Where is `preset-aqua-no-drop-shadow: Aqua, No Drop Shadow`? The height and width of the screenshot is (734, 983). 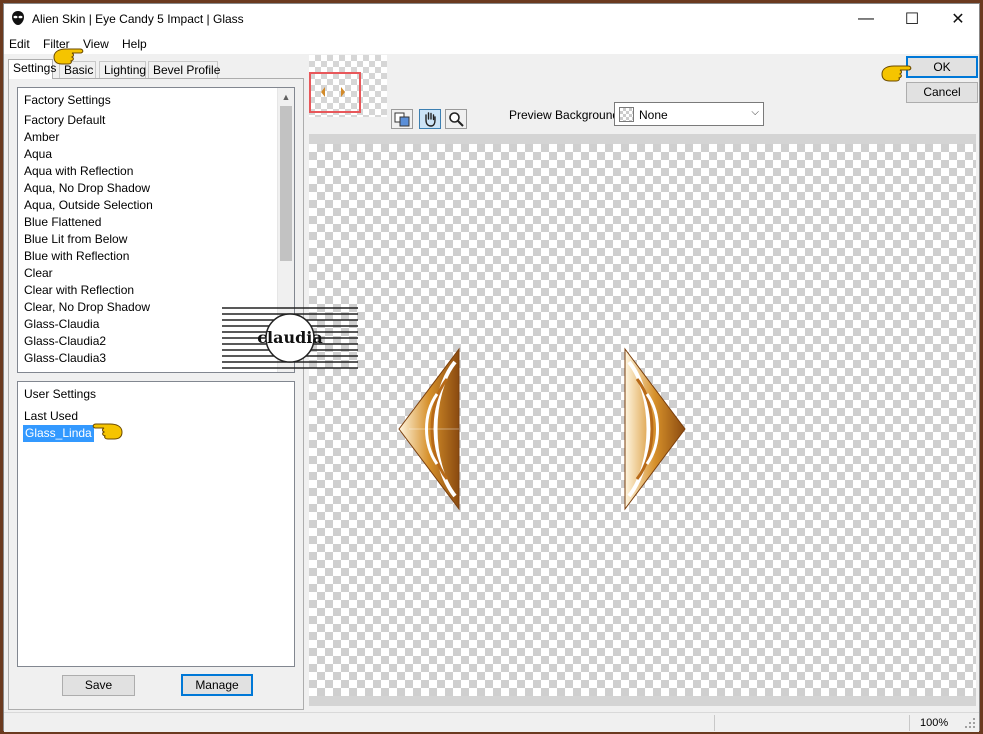 preset-aqua-no-drop-shadow: Aqua, No Drop Shadow is located at coordinates (87, 188).